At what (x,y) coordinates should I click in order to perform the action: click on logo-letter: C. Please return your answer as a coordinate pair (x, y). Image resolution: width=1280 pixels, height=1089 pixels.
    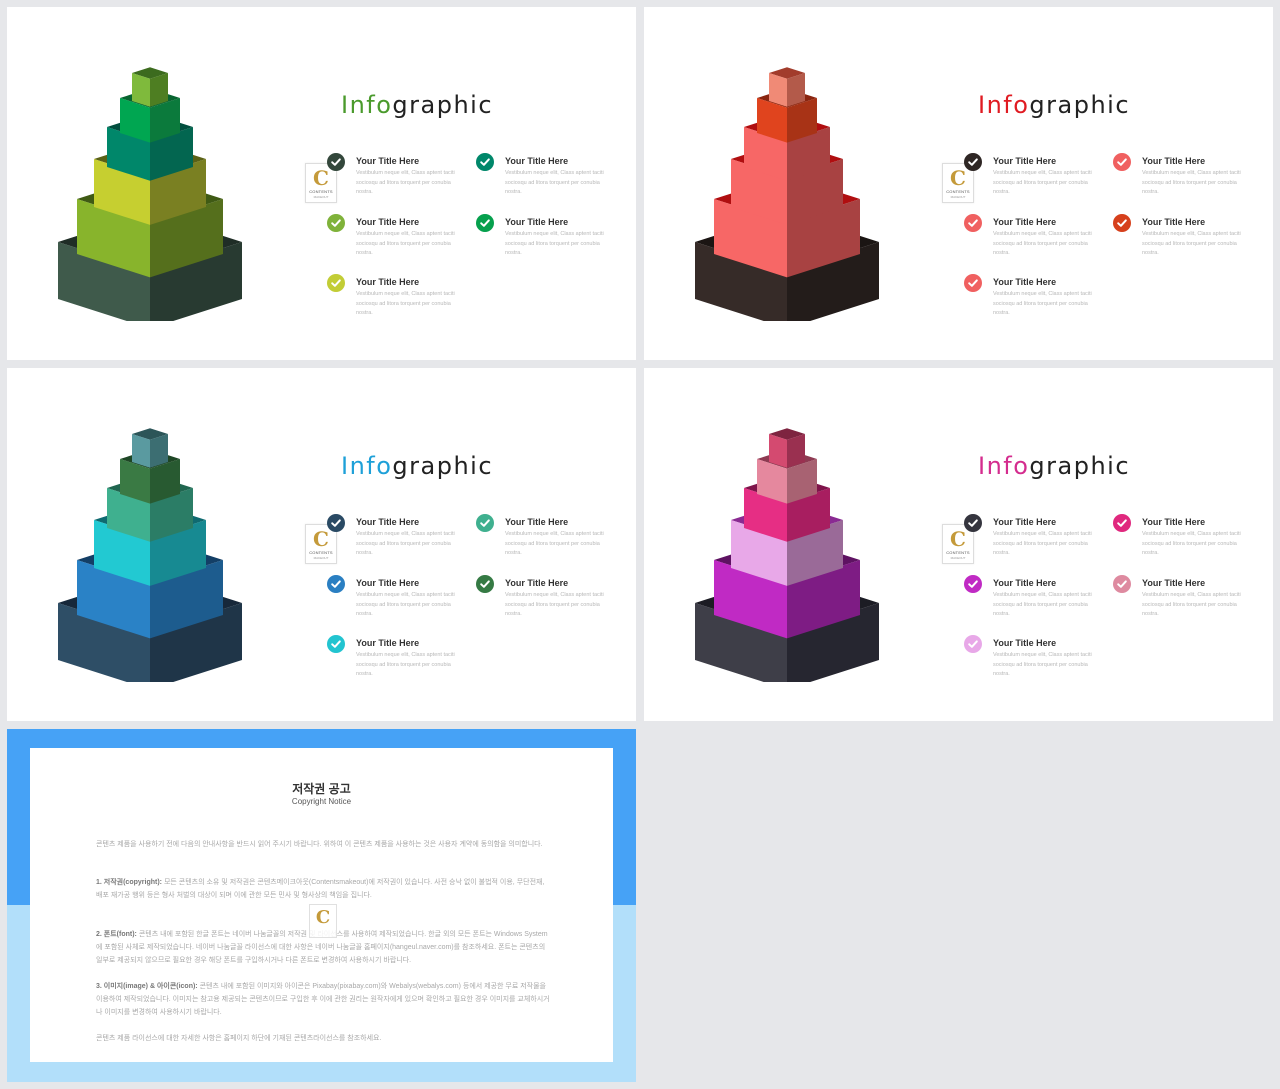
    Looking at the image, I should click on (323, 917).